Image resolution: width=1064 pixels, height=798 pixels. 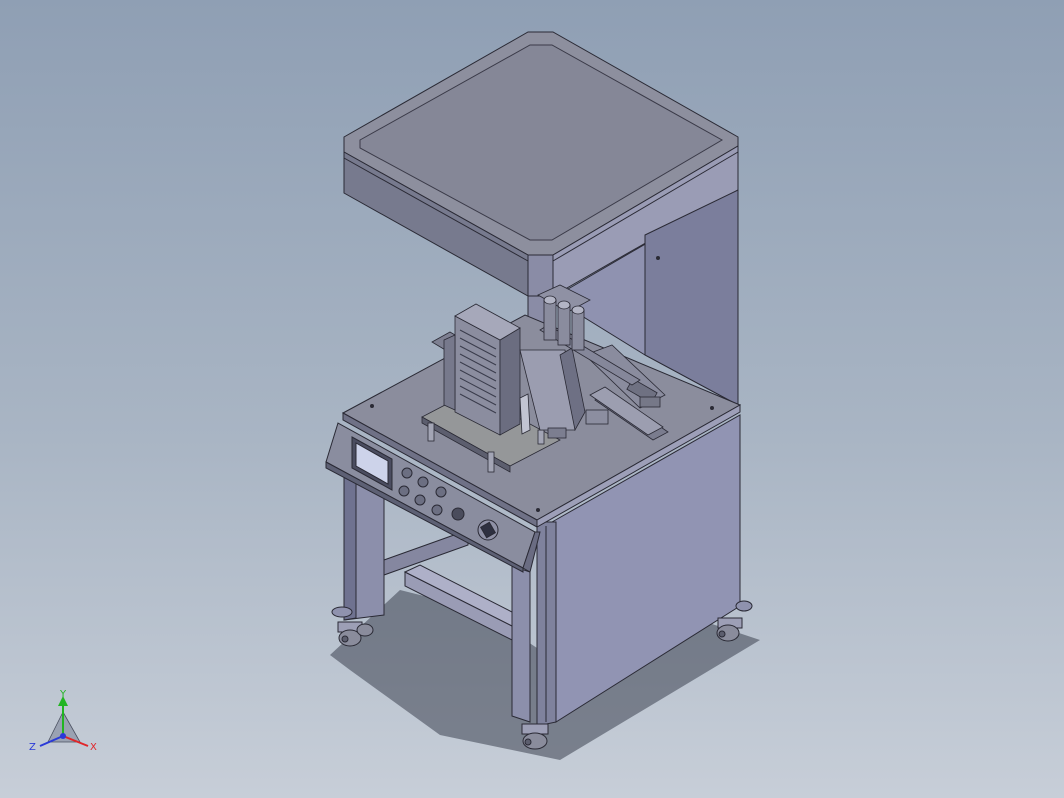 What do you see at coordinates (93, 747) in the screenshot?
I see `triad-x-label: X` at bounding box center [93, 747].